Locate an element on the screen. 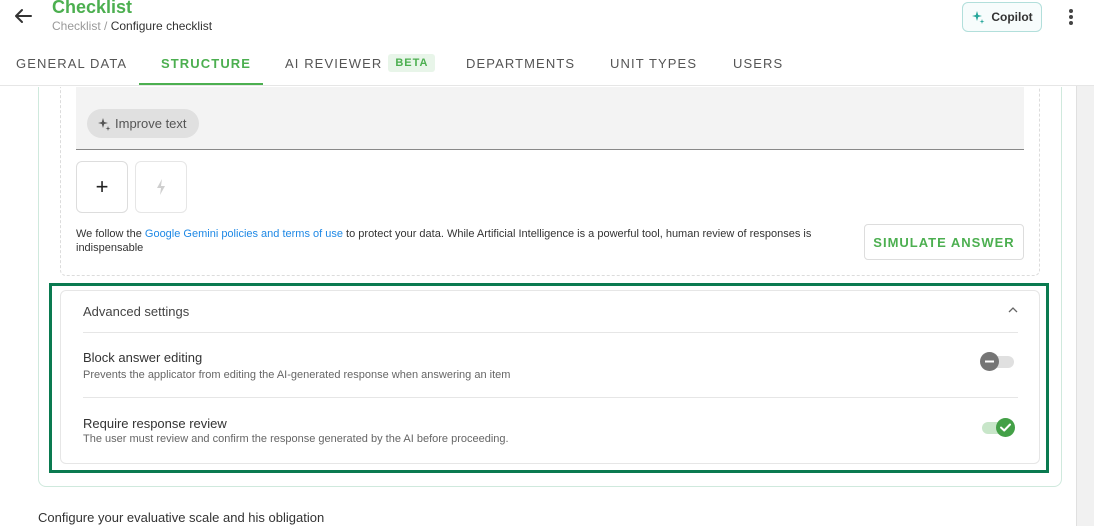 This screenshot has width=1094, height=526. tab-general-data: GENERAL DATA is located at coordinates (71, 63).